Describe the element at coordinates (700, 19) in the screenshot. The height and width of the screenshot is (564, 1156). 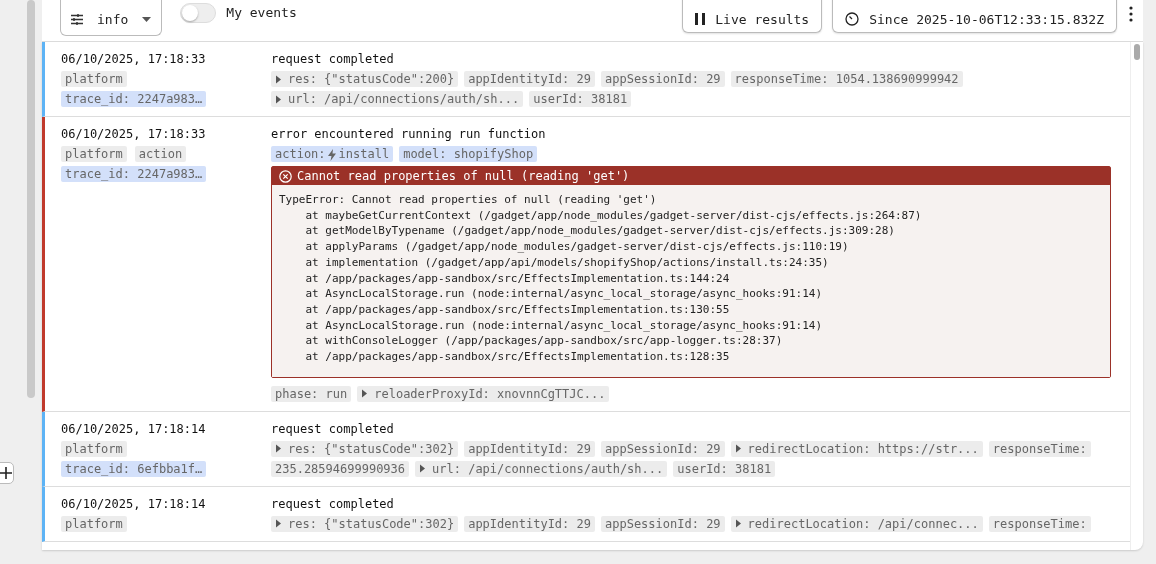
I see `pause-icon` at that location.